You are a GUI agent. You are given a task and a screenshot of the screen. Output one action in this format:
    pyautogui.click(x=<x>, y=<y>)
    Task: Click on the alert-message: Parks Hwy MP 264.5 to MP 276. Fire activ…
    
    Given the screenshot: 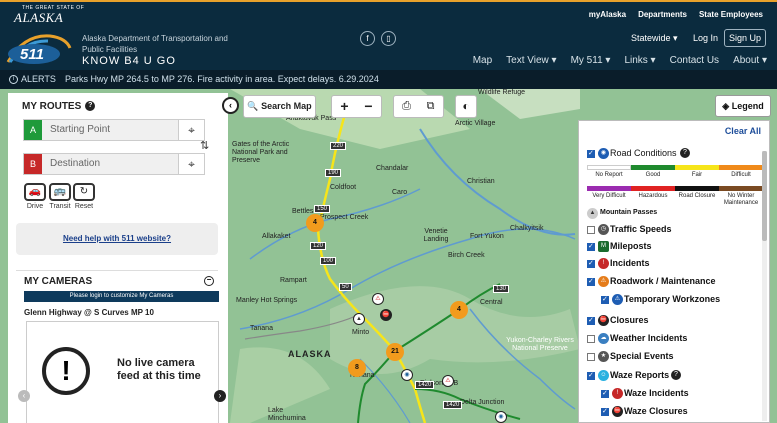 What is the action you would take?
    pyautogui.click(x=222, y=79)
    